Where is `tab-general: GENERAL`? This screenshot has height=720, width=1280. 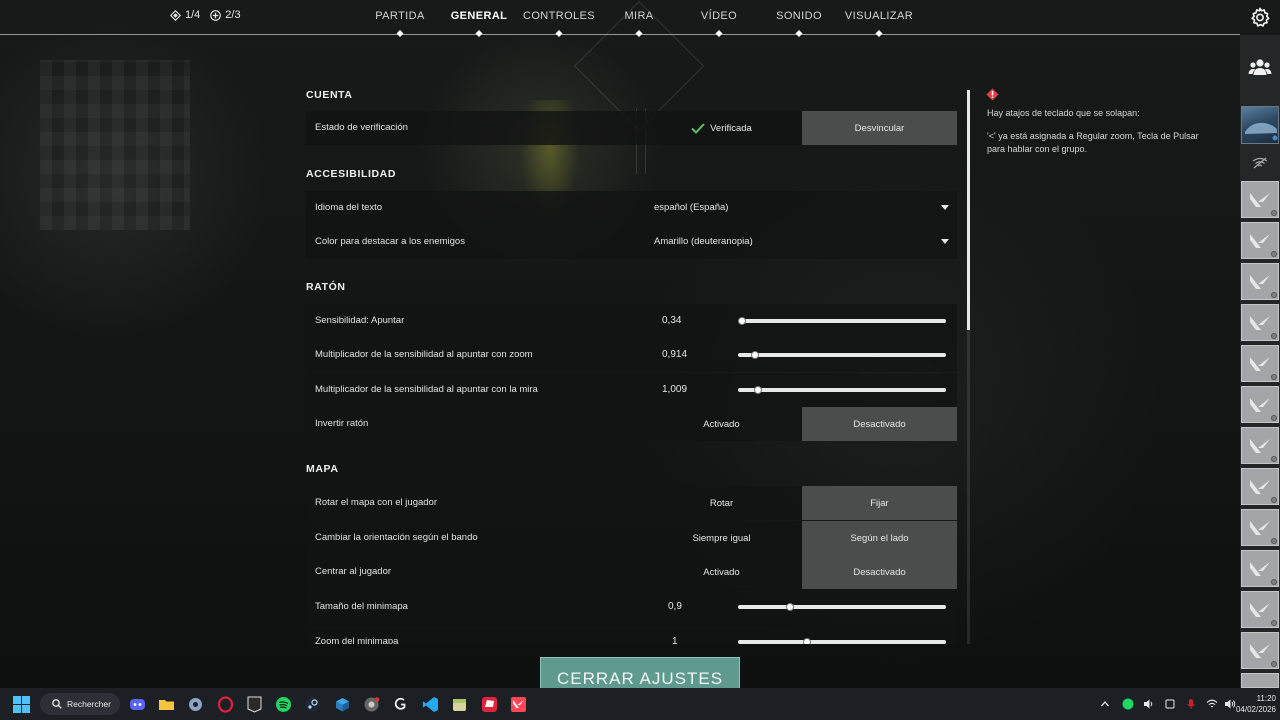
tab-general: GENERAL is located at coordinates (479, 16).